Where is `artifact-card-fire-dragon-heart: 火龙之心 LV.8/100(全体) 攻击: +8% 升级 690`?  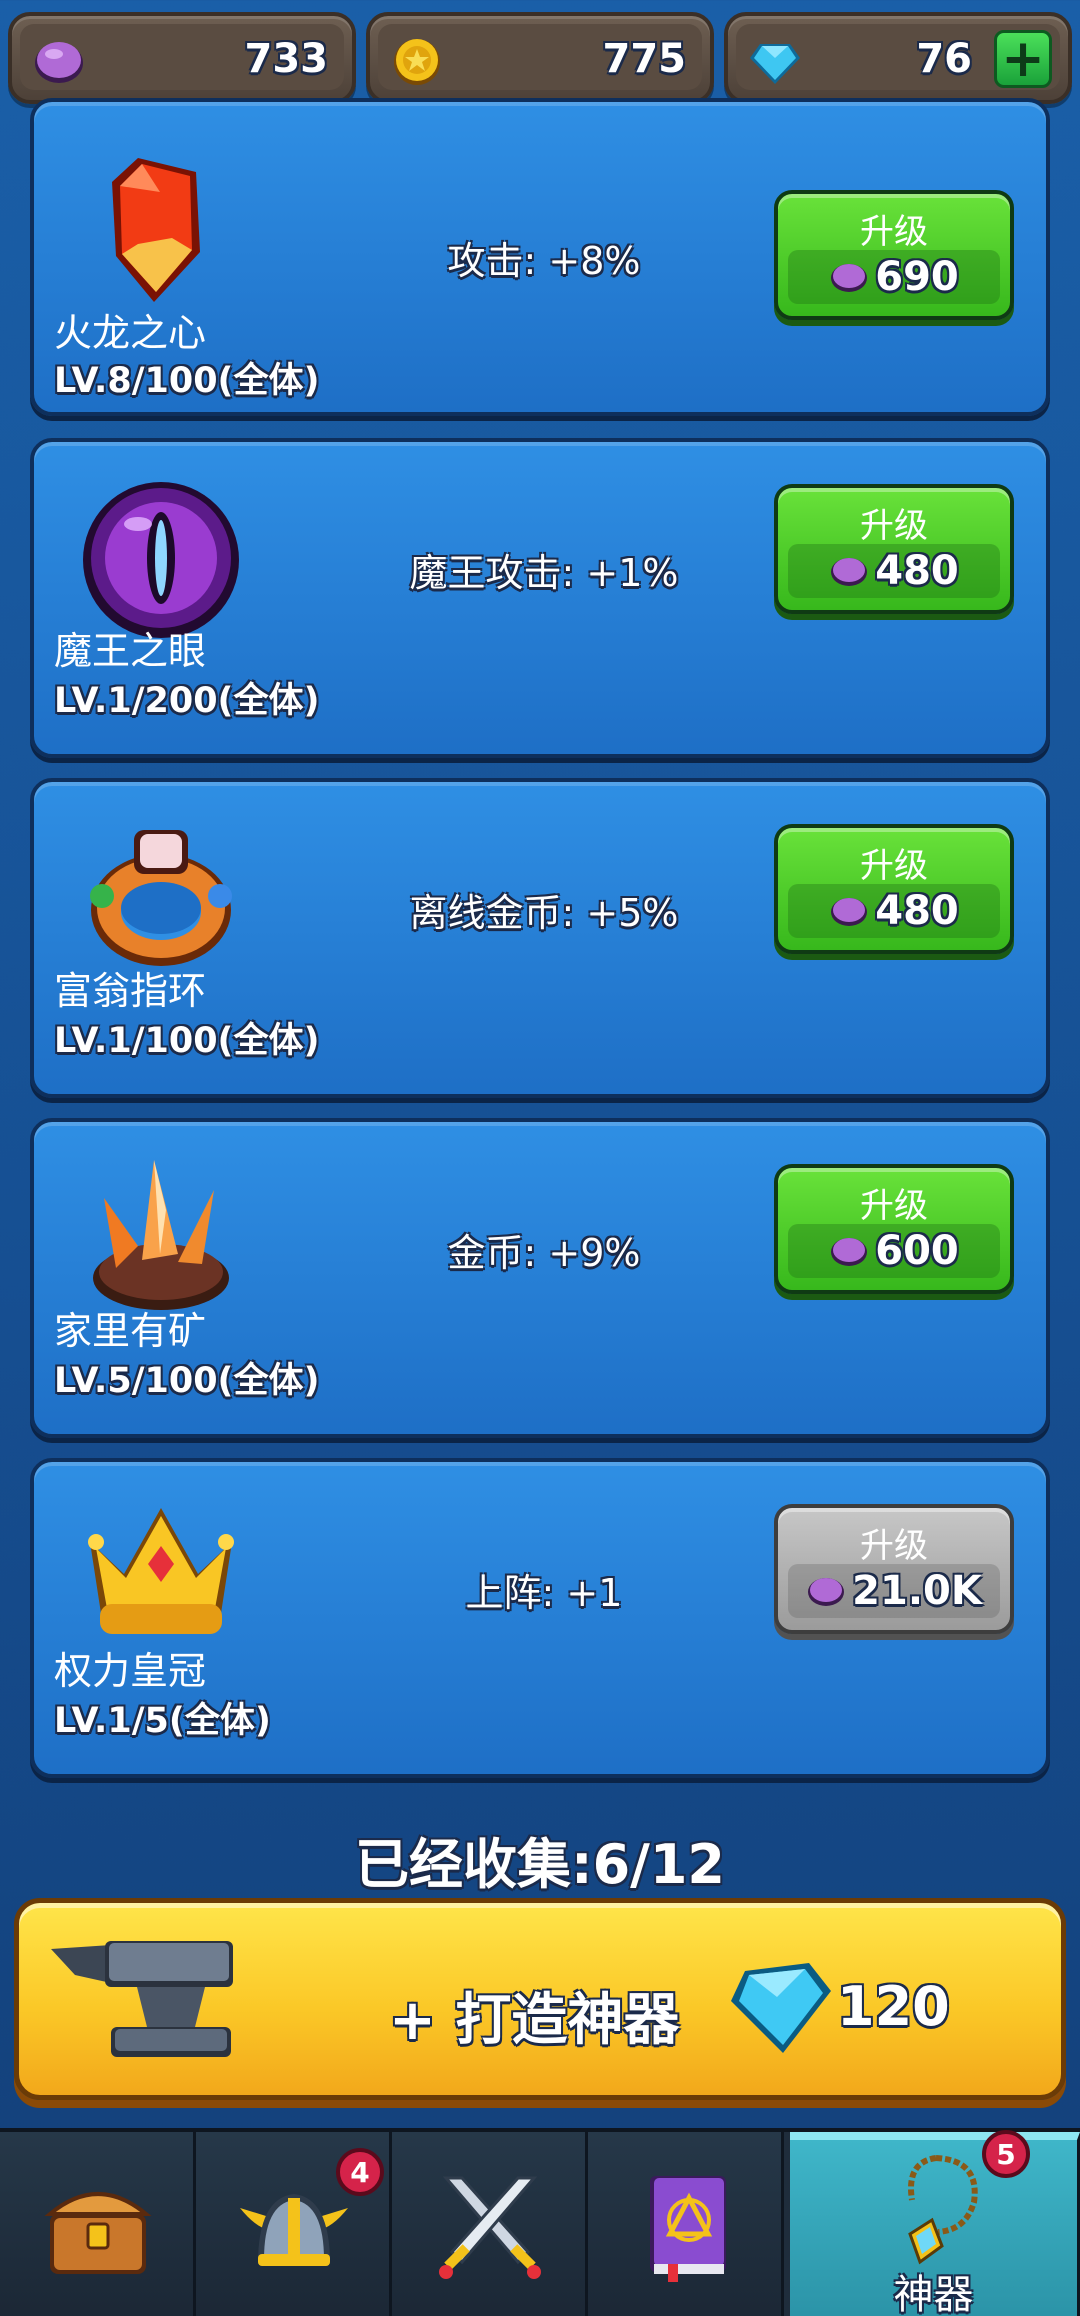
artifact-card-fire-dragon-heart: 火龙之心 LV.8/100(全体) 攻击: +8% 升级 690 is located at coordinates (540, 257).